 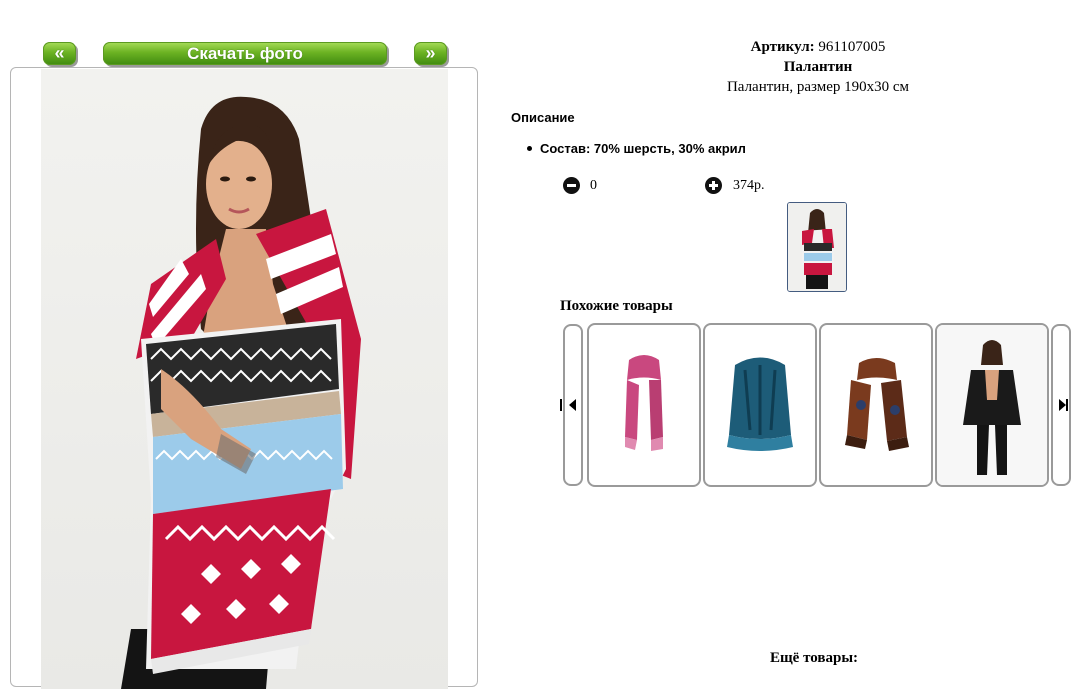 I want to click on description-item: Состав: 70% шерсть, 30% акрил, so click(x=636, y=148).